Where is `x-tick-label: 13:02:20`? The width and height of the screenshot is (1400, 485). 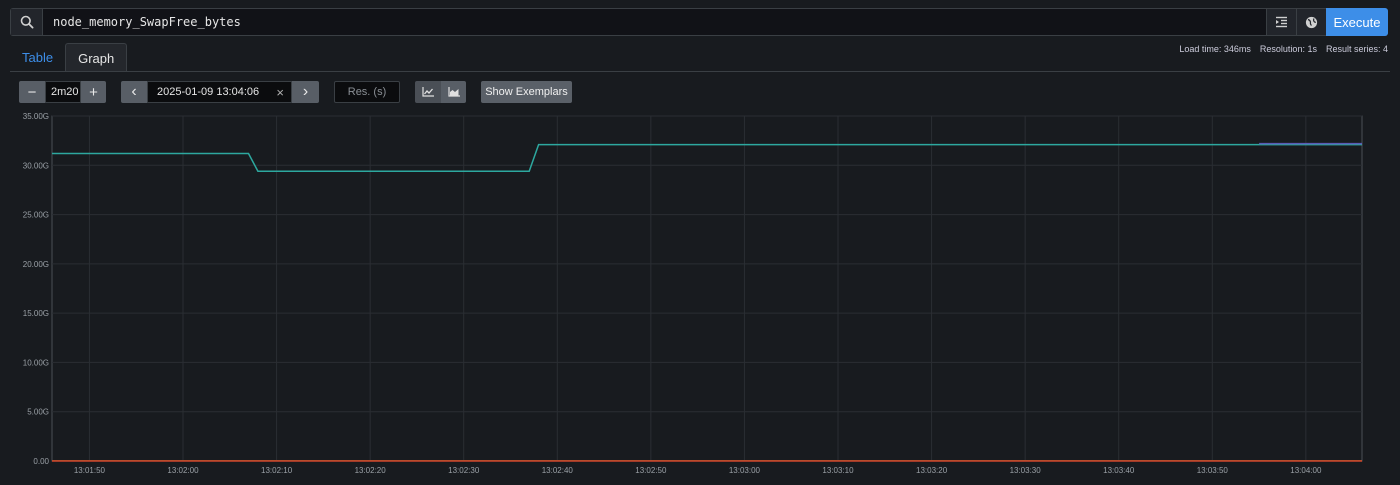
x-tick-label: 13:02:20 is located at coordinates (371, 470).